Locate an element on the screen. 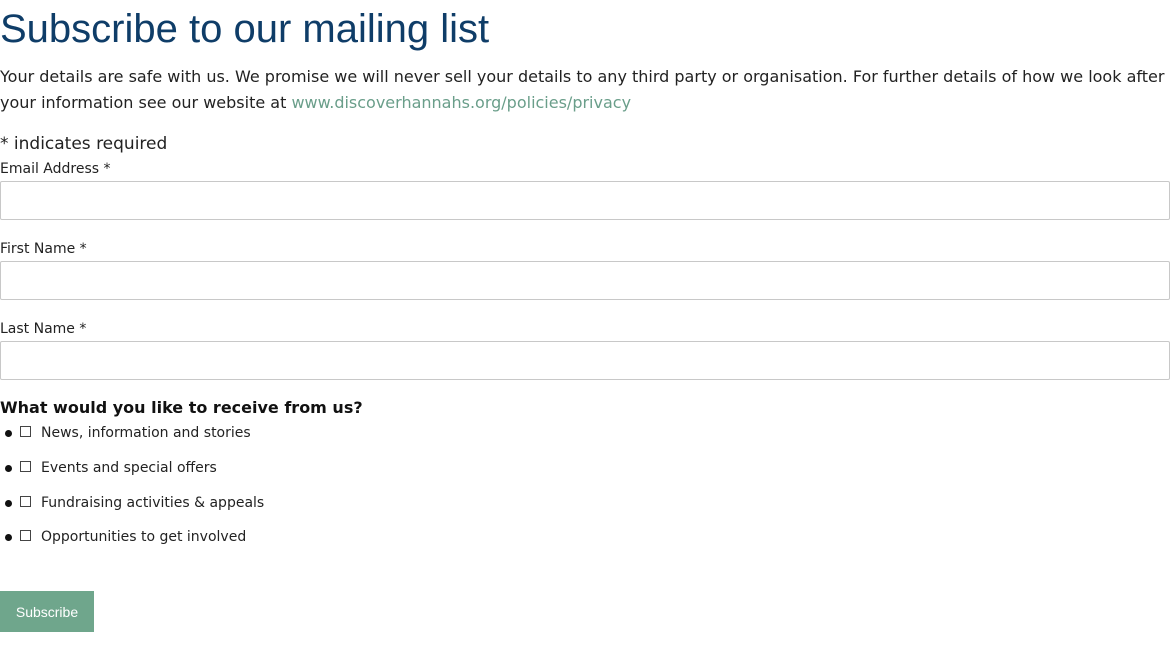 This screenshot has width=1170, height=648. last-name-input is located at coordinates (585, 360).